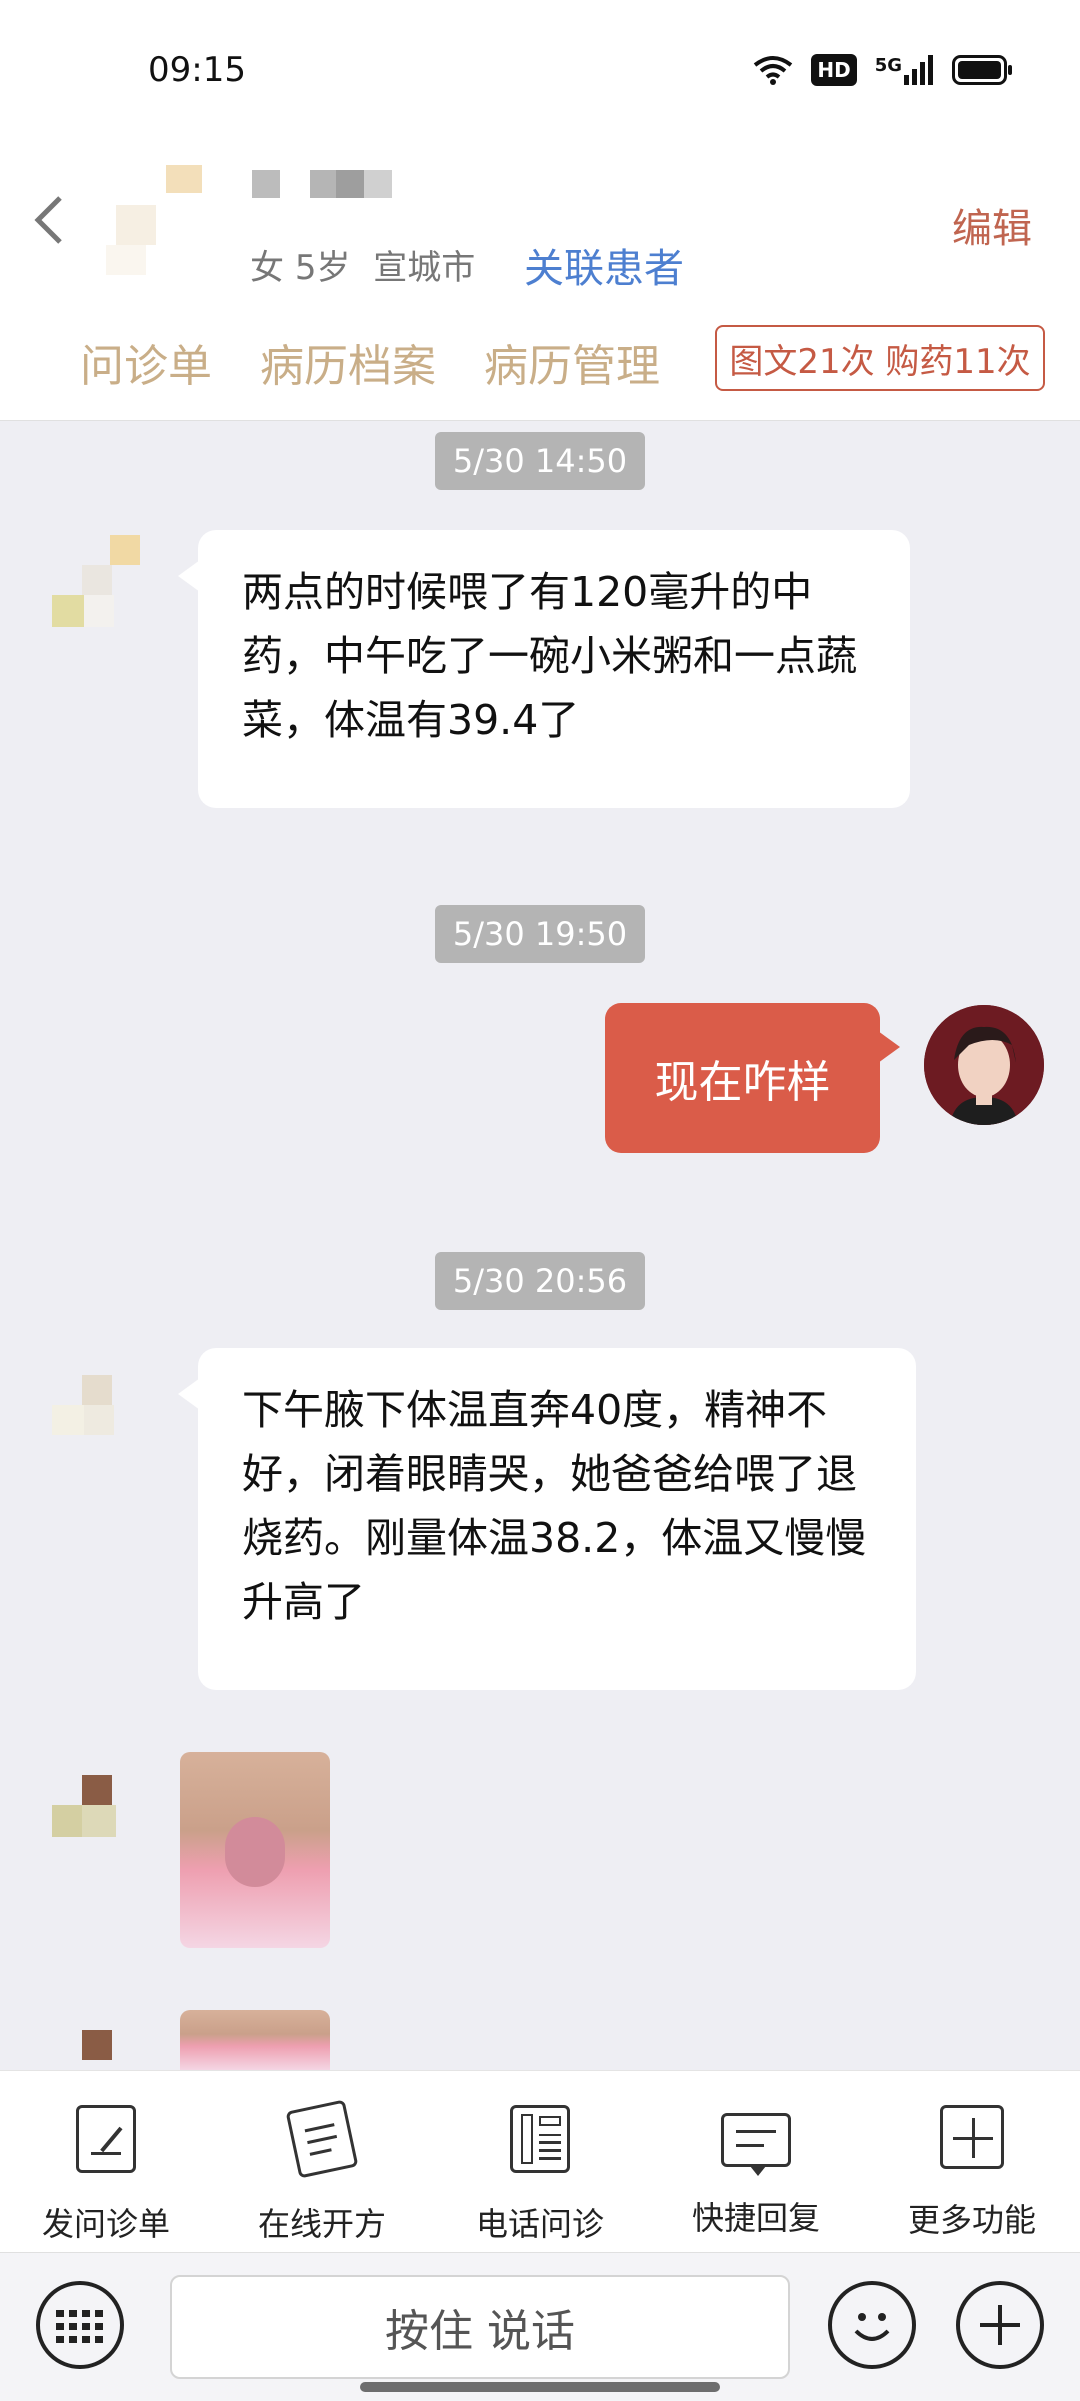 The height and width of the screenshot is (2401, 1080). I want to click on function-toolbar: 发问诊单 在线开方 电话问诊 快捷回复 更多功能, so click(540, 2161).